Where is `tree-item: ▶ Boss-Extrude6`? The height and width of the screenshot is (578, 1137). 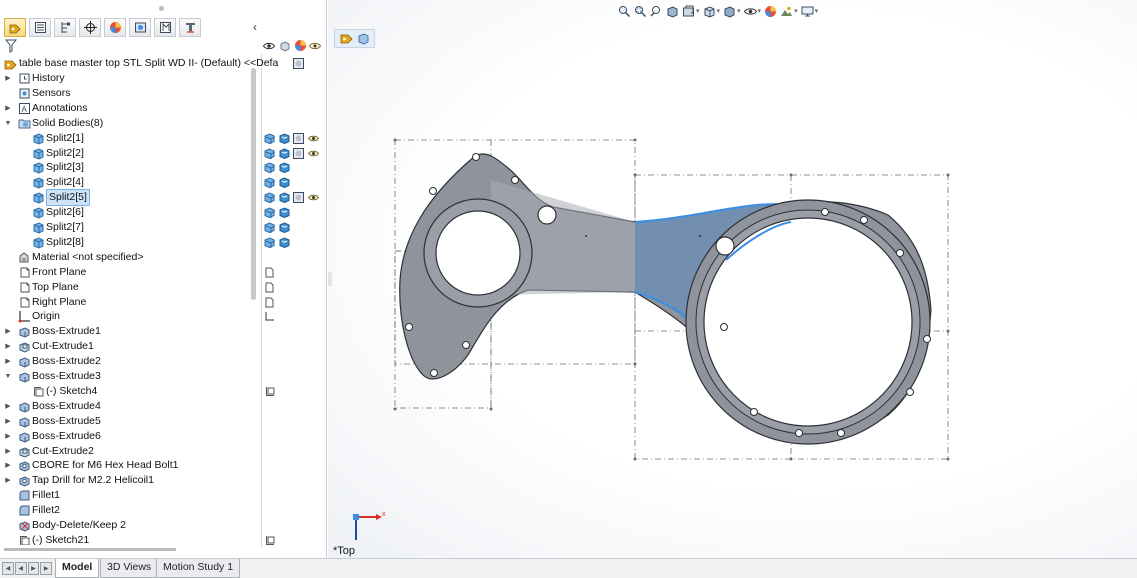
tree-item: ▶ Boss-Extrude6 is located at coordinates (129, 436).